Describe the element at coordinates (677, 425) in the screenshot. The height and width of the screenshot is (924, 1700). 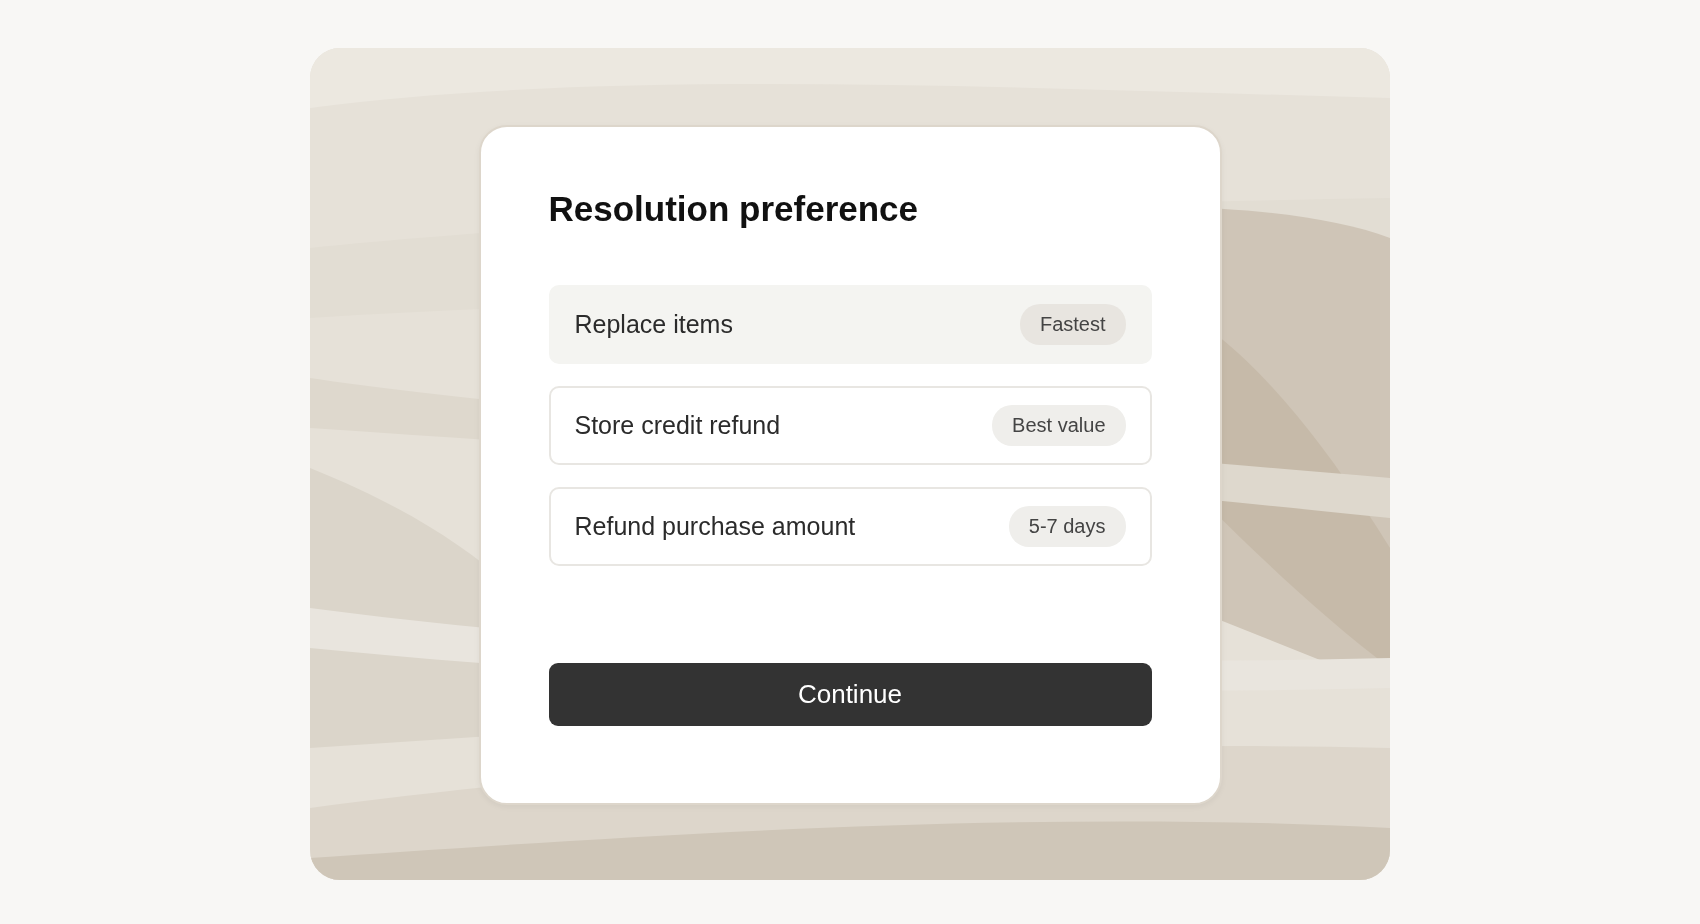
I see `option-label: Store credit refund` at that location.